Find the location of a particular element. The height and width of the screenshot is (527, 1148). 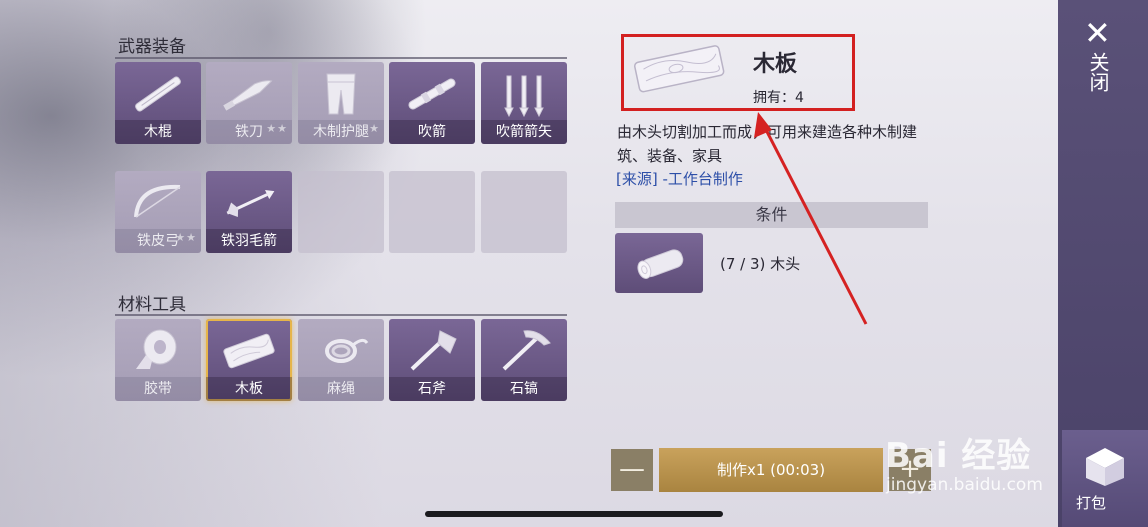

weapon-tile-iron-bow: ★★ 铁皮弓 is located at coordinates (158, 212).